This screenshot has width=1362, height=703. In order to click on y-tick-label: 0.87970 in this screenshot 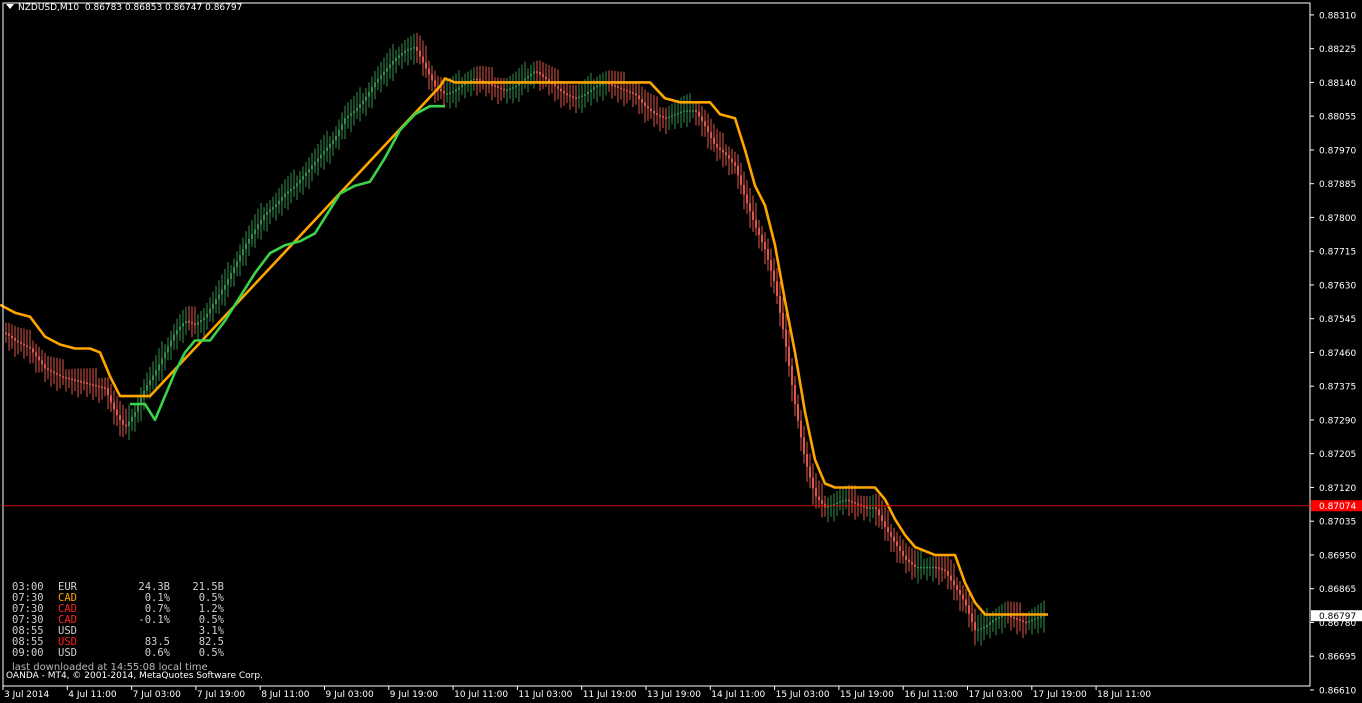, I will do `click(1337, 151)`.